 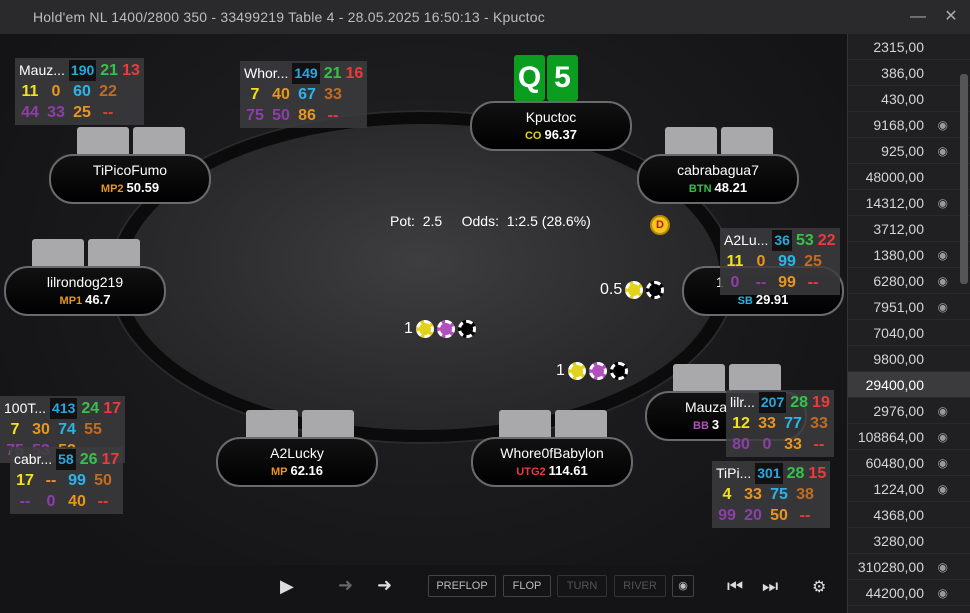 What do you see at coordinates (779, 494) in the screenshot?
I see `hud-stat: 75` at bounding box center [779, 494].